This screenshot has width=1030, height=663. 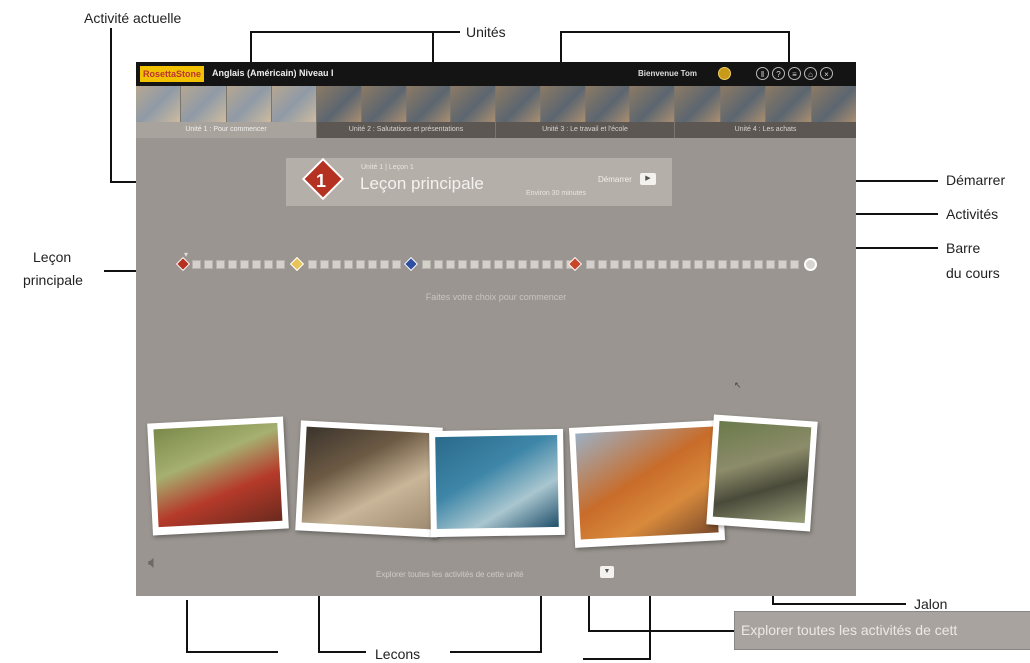 I want to click on course-title: Anglais (Américain) Niveau I, so click(x=273, y=73).